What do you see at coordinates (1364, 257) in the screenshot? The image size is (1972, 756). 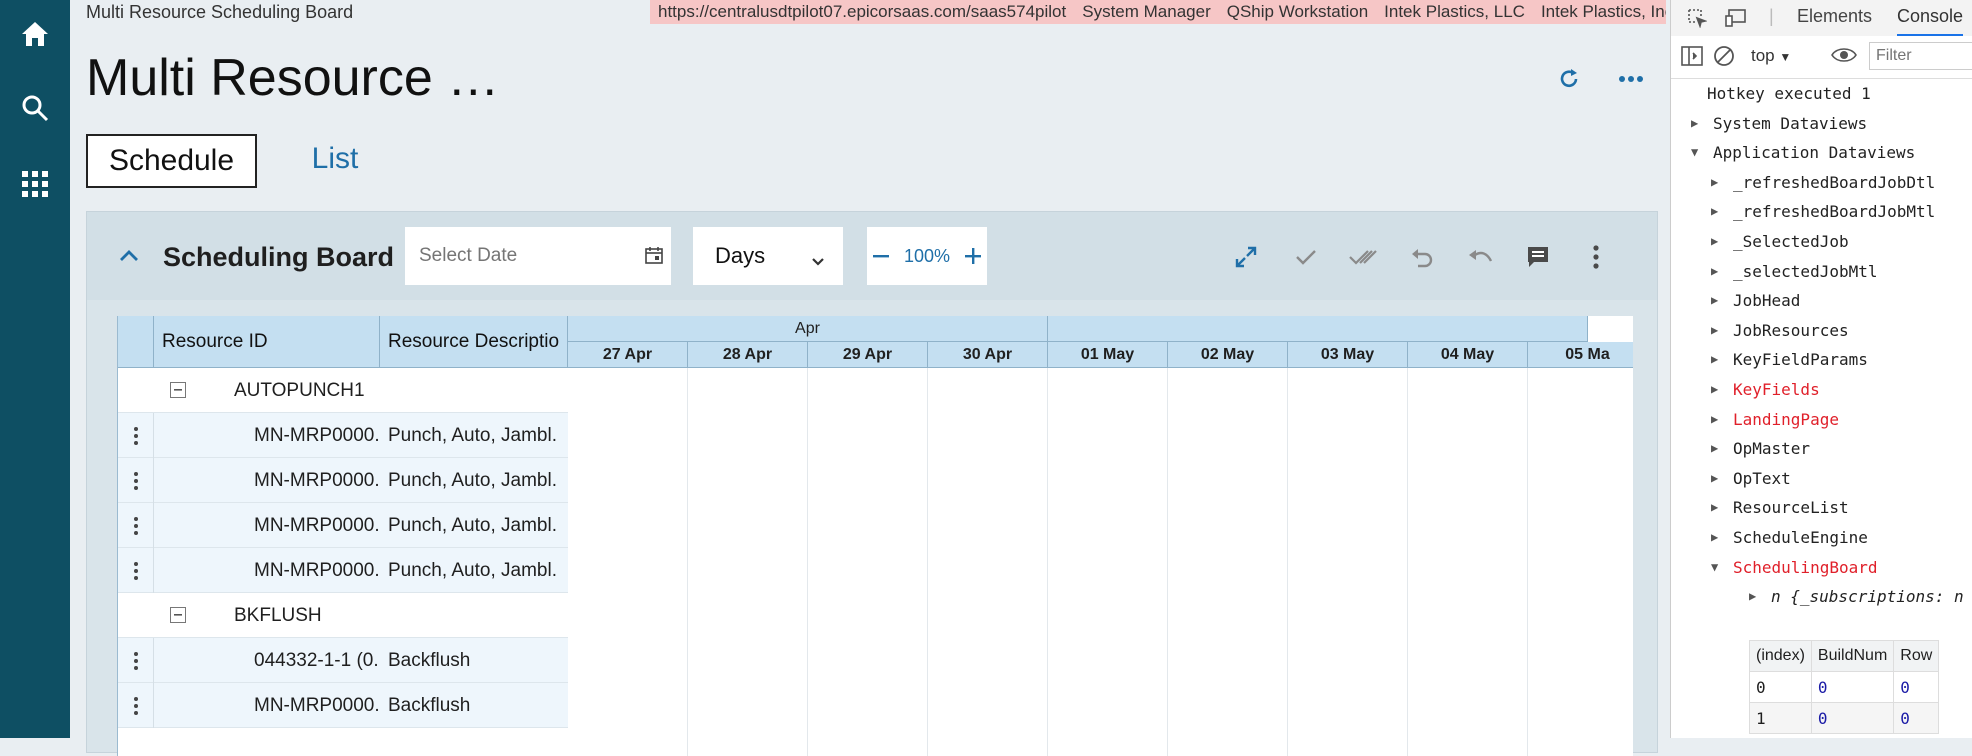 I see `check-all-icon` at bounding box center [1364, 257].